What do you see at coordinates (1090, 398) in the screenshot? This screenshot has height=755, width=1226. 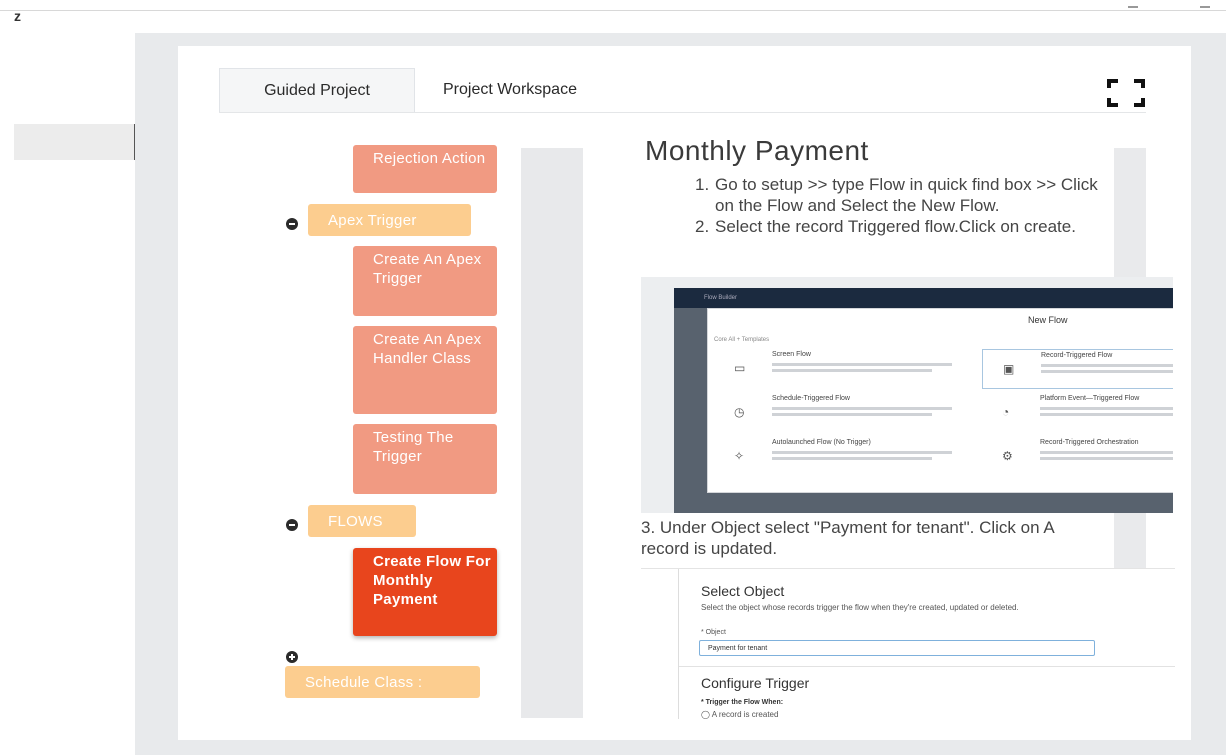 I see `option-title: Platform Event—Triggered Flow` at bounding box center [1090, 398].